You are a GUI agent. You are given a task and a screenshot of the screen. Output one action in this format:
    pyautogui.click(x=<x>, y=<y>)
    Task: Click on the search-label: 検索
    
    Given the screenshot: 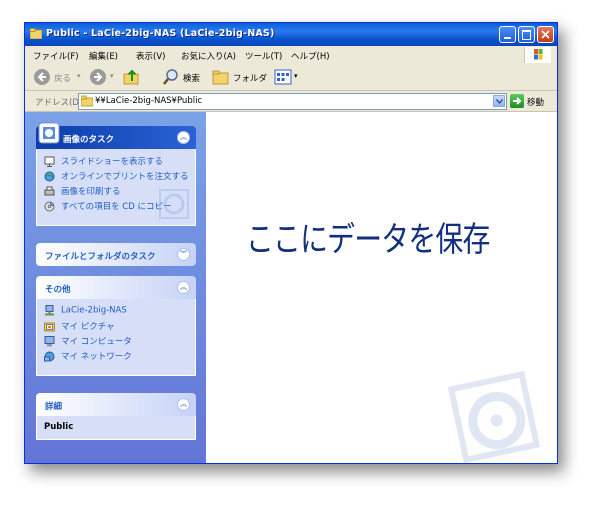 What is the action you would take?
    pyautogui.click(x=192, y=79)
    